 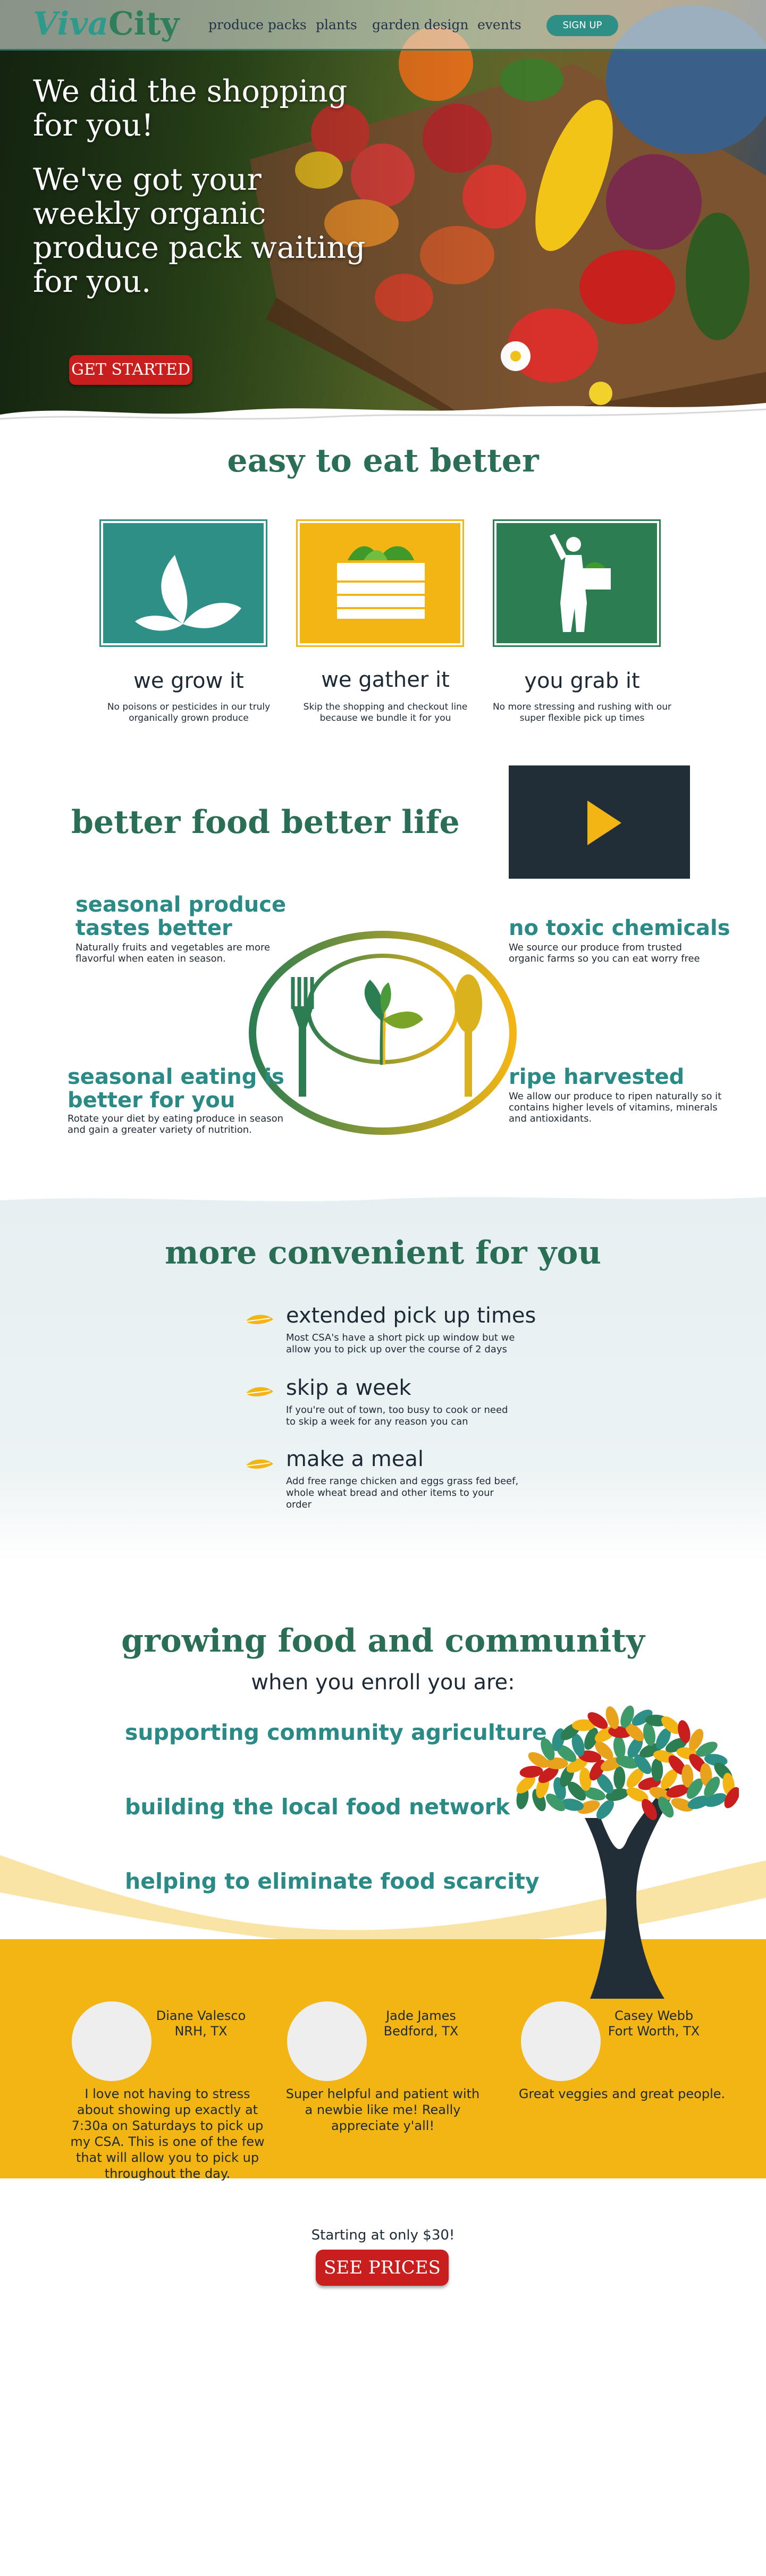 What do you see at coordinates (627, 1763) in the screenshot?
I see `tree-leaves` at bounding box center [627, 1763].